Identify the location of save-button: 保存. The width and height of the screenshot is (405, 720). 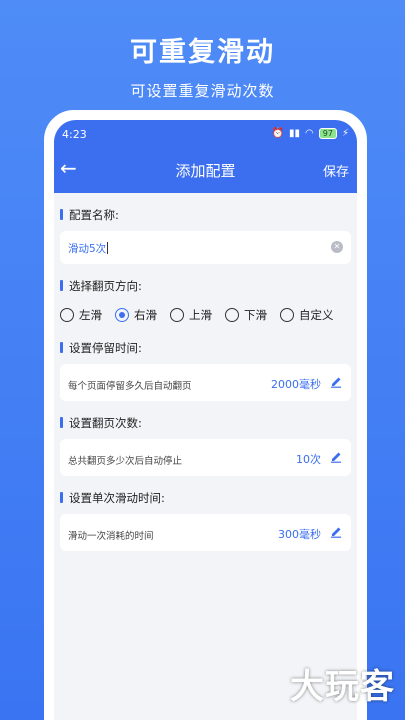
(336, 170).